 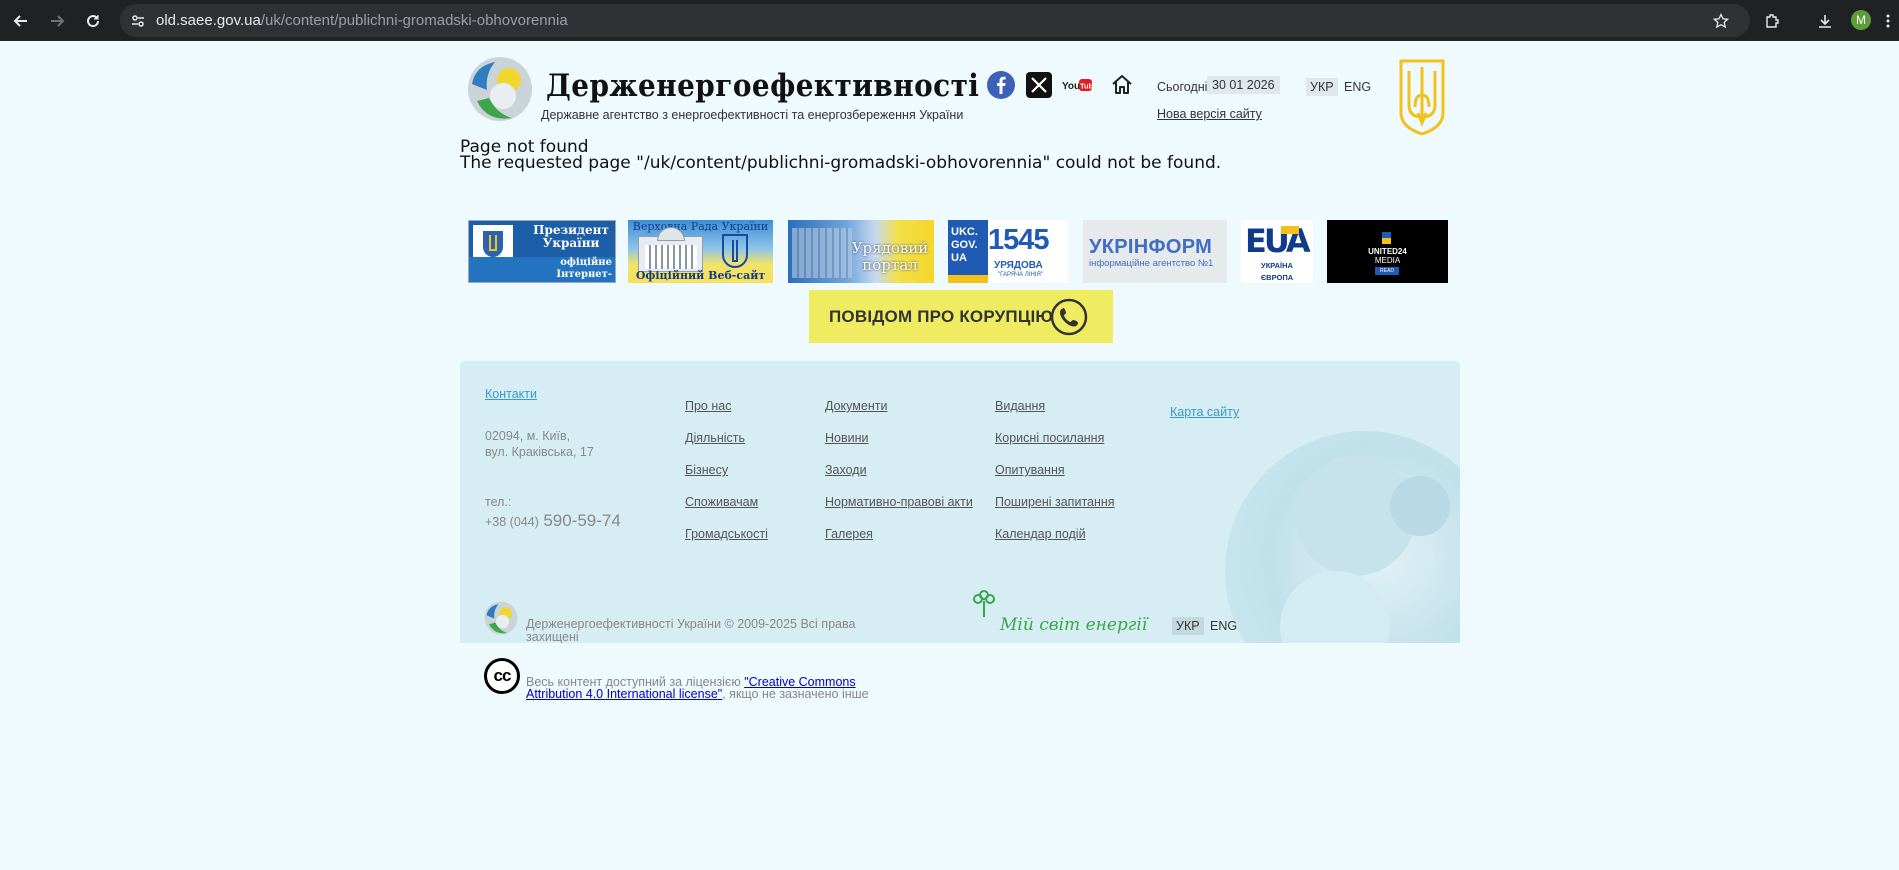 I want to click on ukc-line2: GOV., so click(x=964, y=245).